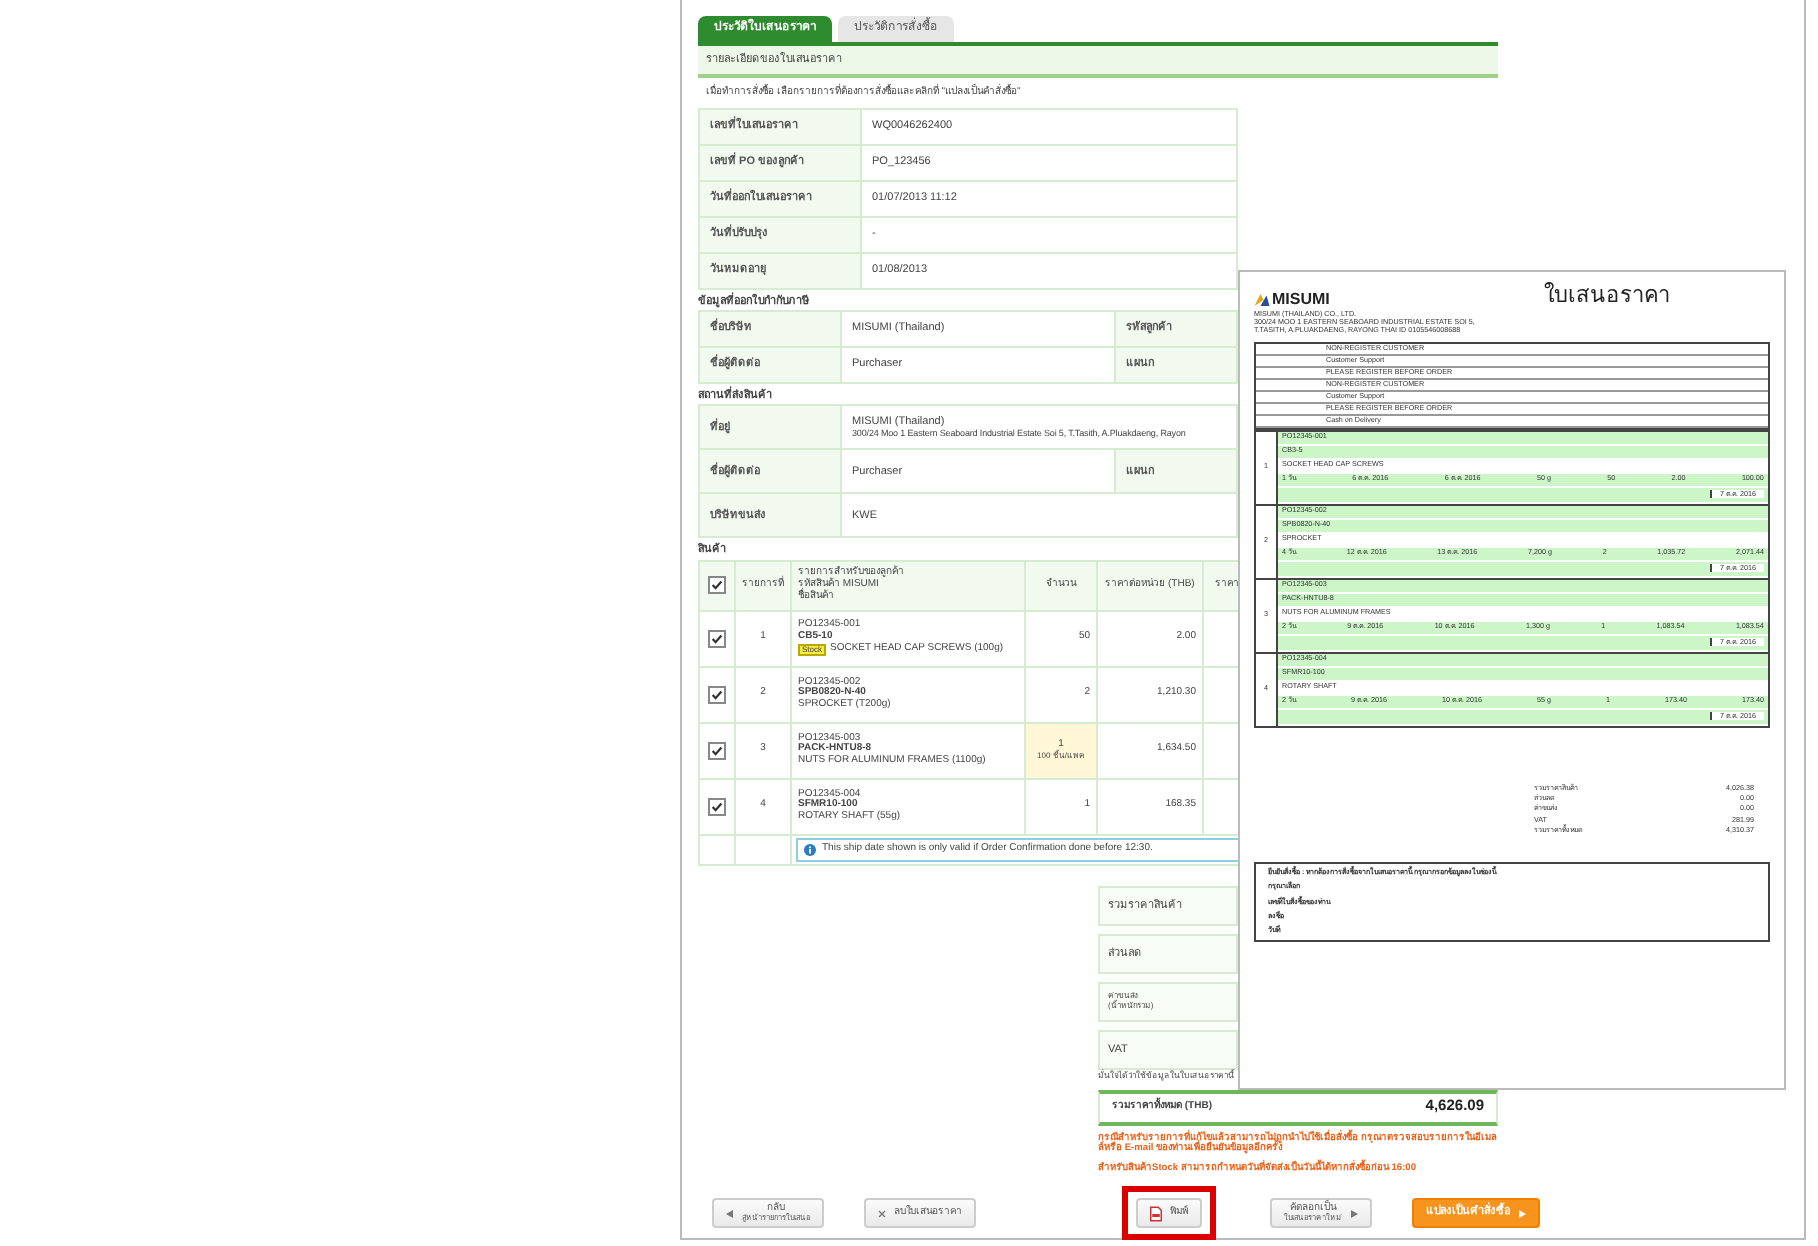 This screenshot has width=1818, height=1246. Describe the element at coordinates (1607, 297) in the screenshot. I see `document-title: ใบเสนอราคา` at that location.